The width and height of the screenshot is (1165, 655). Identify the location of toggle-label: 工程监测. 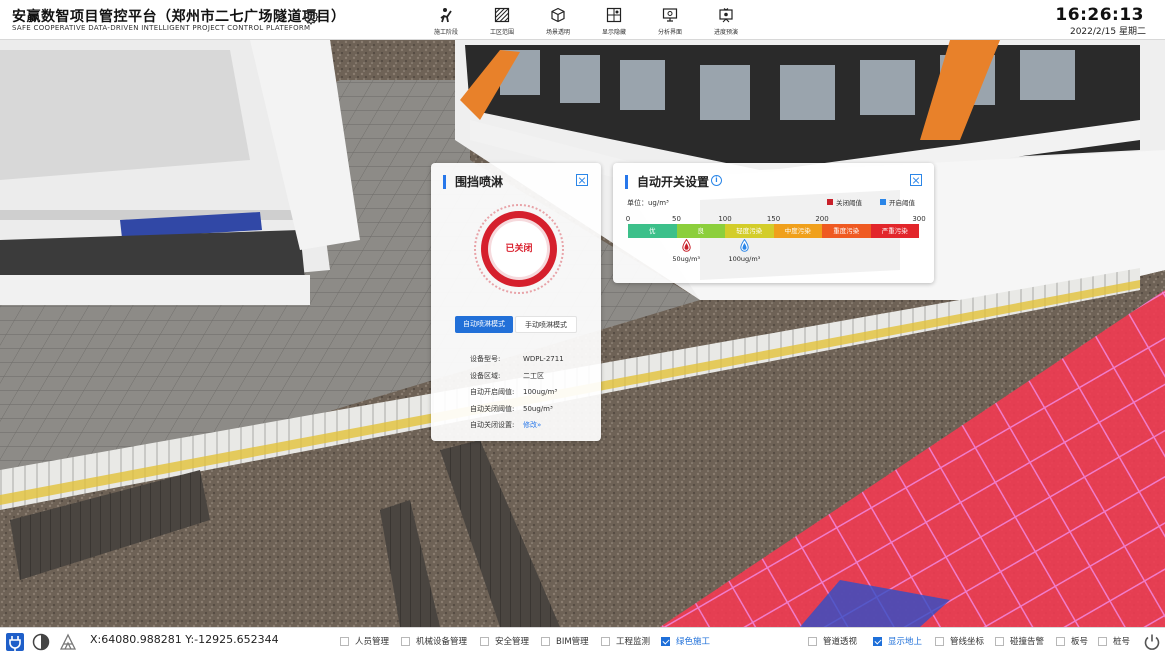
(633, 642).